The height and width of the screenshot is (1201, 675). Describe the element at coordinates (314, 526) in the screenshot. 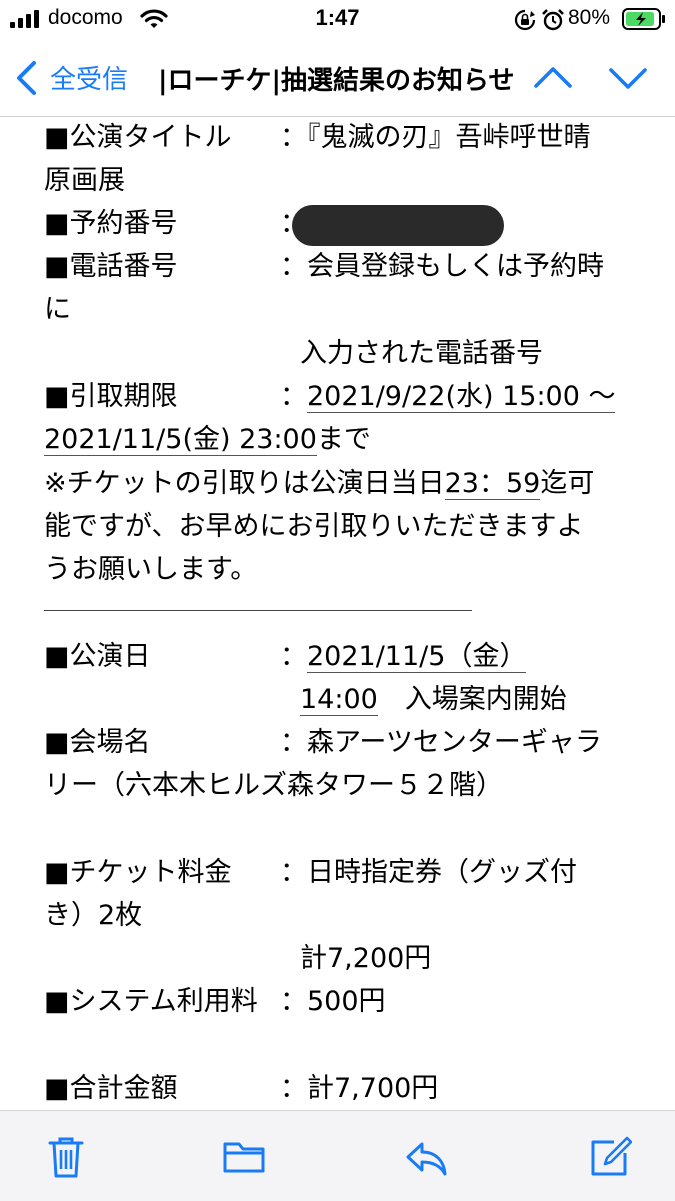

I see `note-line-2: 能ですが、お早めにお引取りいただきますよ` at that location.